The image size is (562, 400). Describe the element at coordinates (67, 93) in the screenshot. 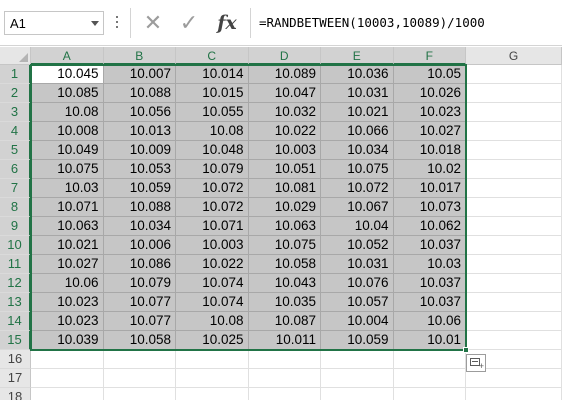

I see `cell-a2: 10.085` at that location.